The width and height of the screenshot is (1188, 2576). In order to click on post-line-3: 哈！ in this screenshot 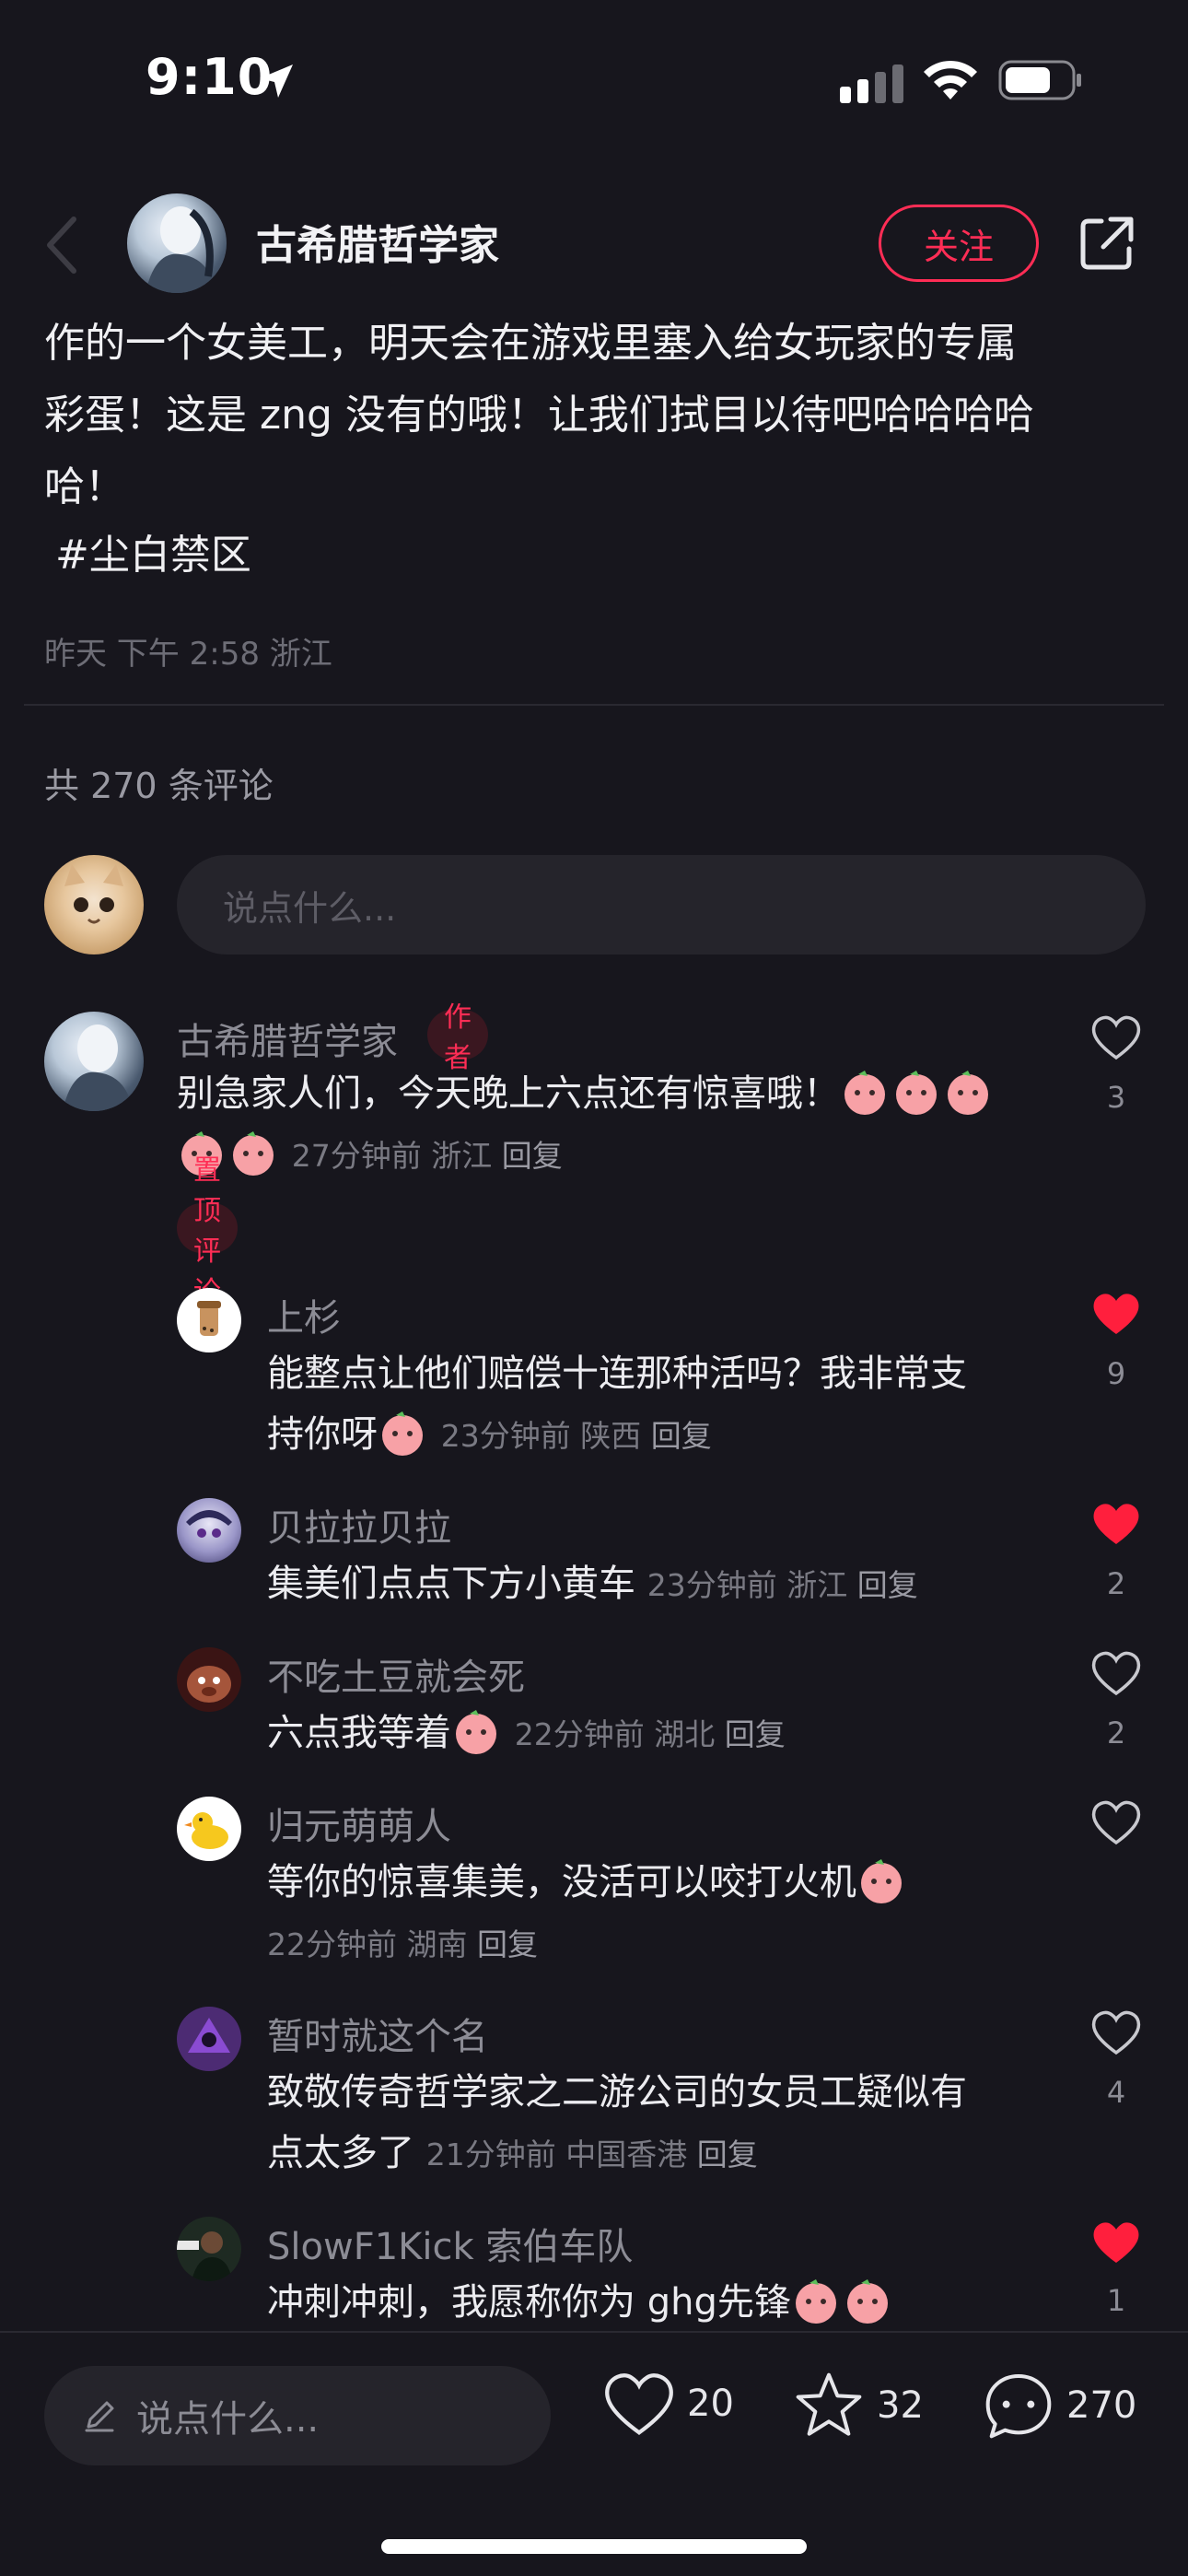, I will do `click(84, 486)`.